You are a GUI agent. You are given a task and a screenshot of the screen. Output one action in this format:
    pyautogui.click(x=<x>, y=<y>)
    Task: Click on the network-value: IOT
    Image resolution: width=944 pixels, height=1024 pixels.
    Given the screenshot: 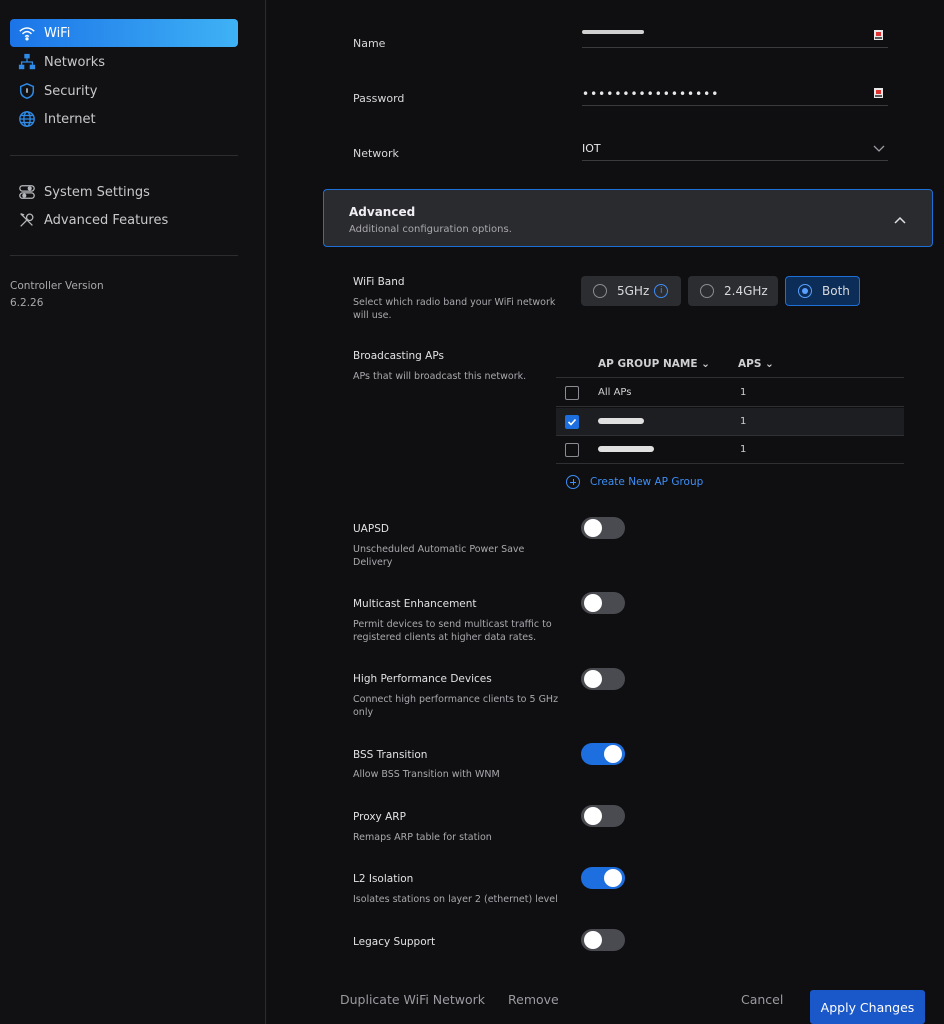 What is the action you would take?
    pyautogui.click(x=591, y=148)
    